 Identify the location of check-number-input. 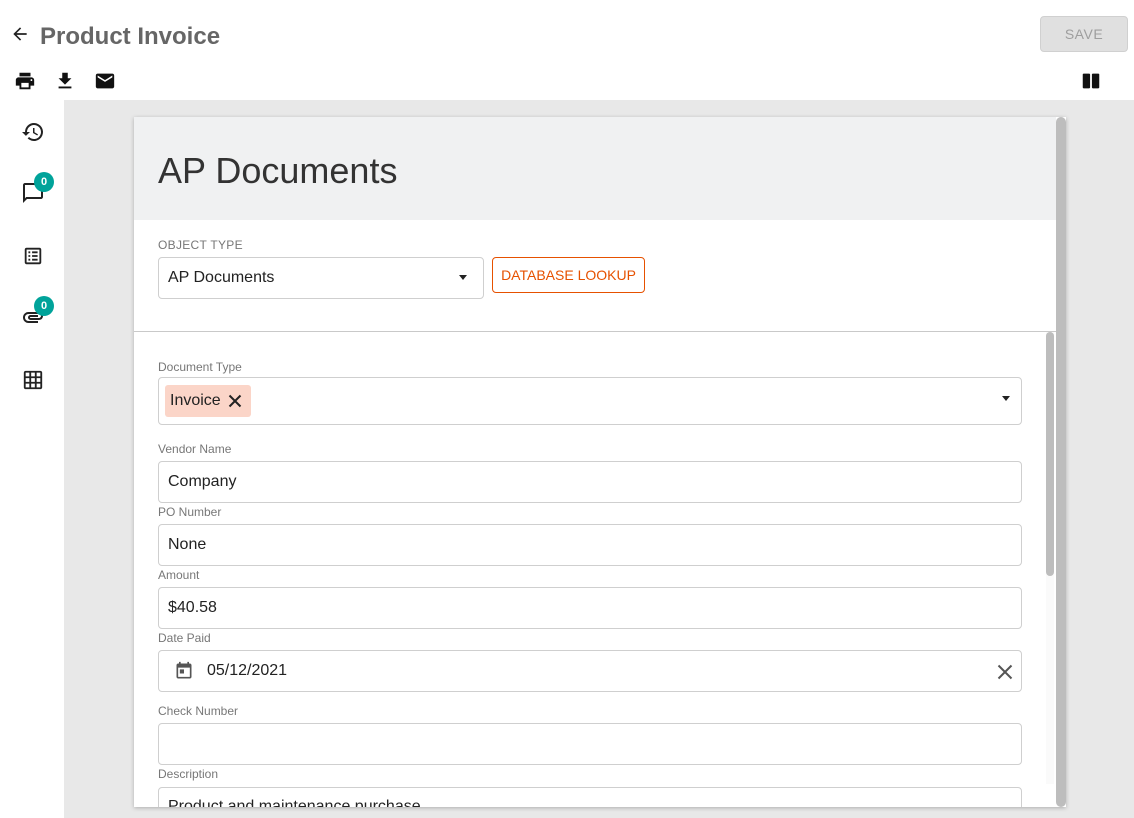
(590, 744).